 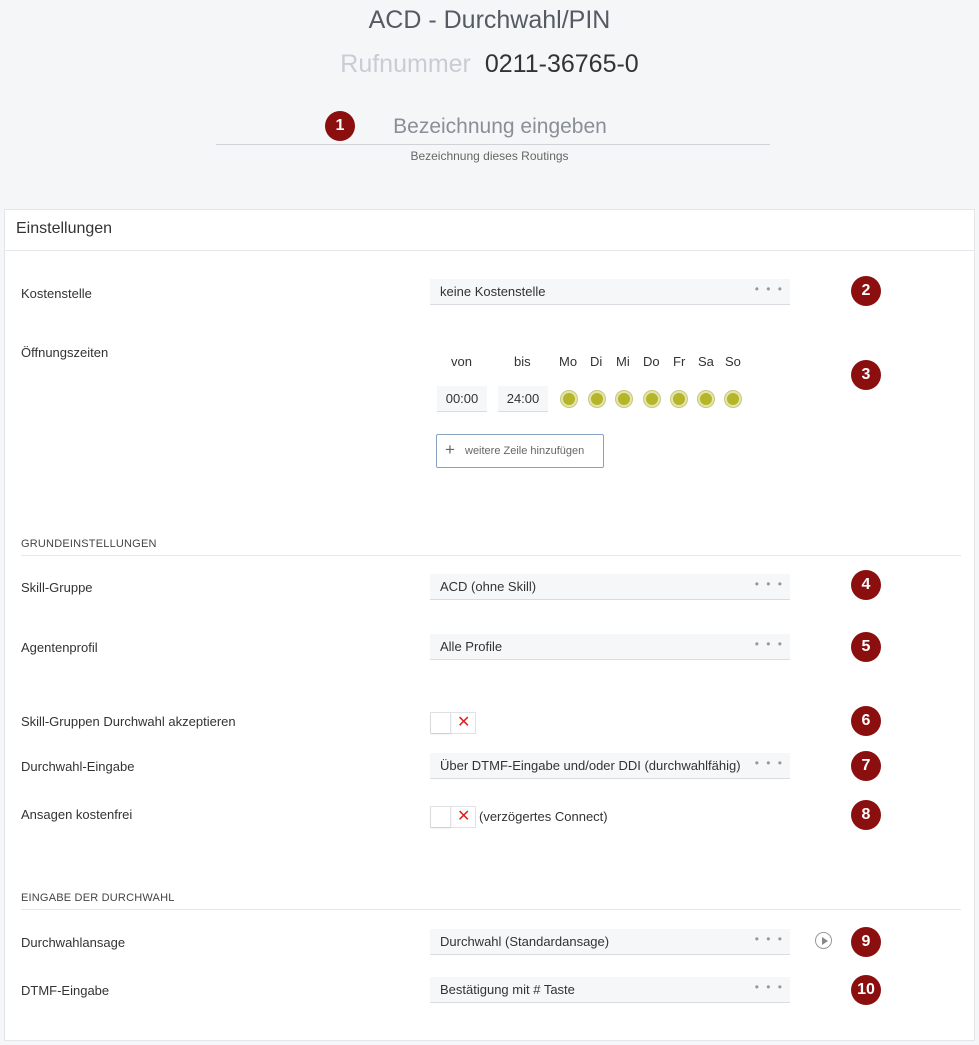 What do you see at coordinates (56, 293) in the screenshot?
I see `kostenstelle-label: Kostenstelle` at bounding box center [56, 293].